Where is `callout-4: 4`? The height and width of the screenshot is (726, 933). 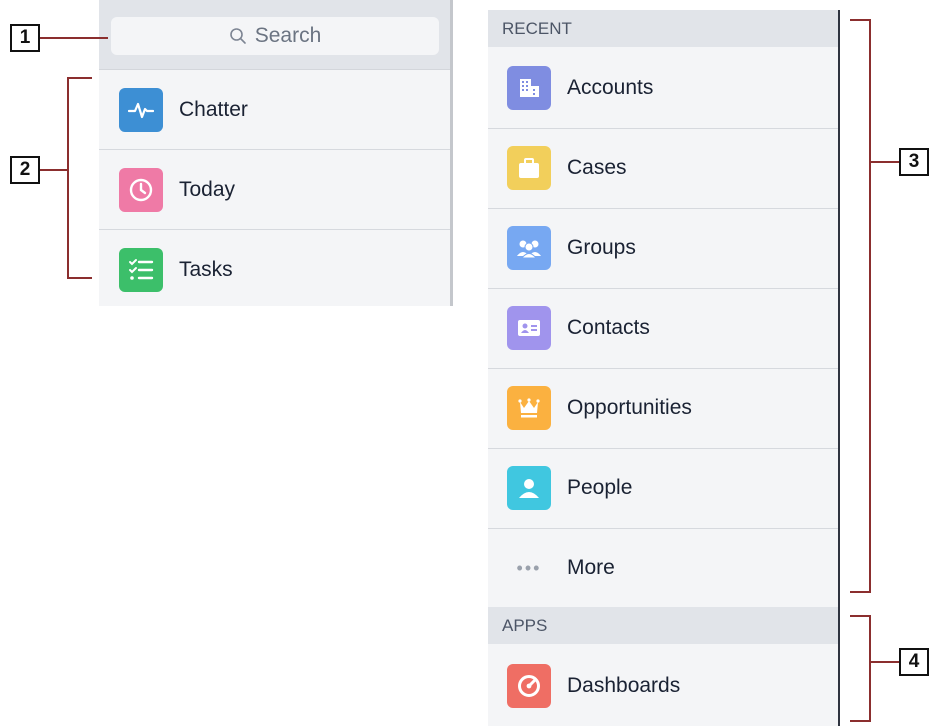 callout-4: 4 is located at coordinates (914, 662).